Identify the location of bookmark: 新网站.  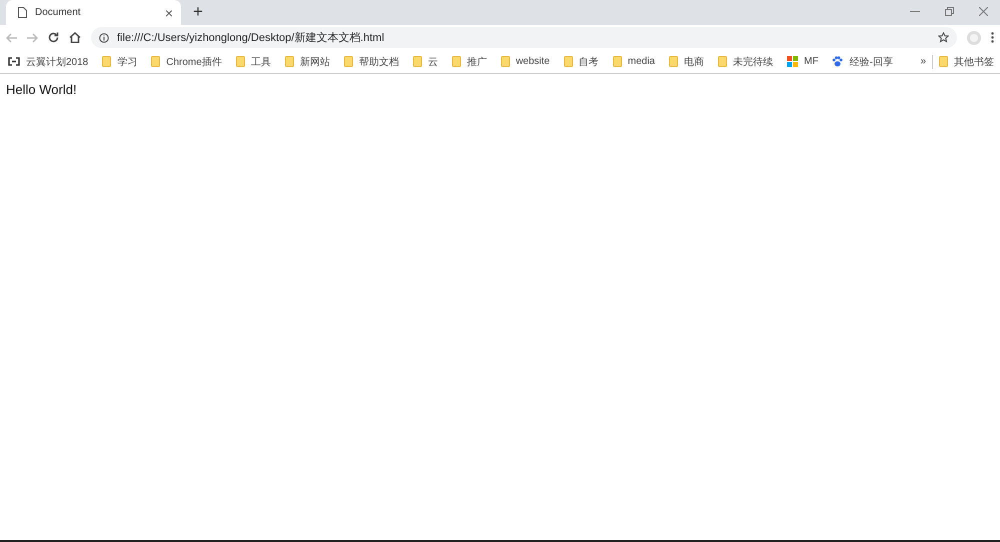
(307, 61).